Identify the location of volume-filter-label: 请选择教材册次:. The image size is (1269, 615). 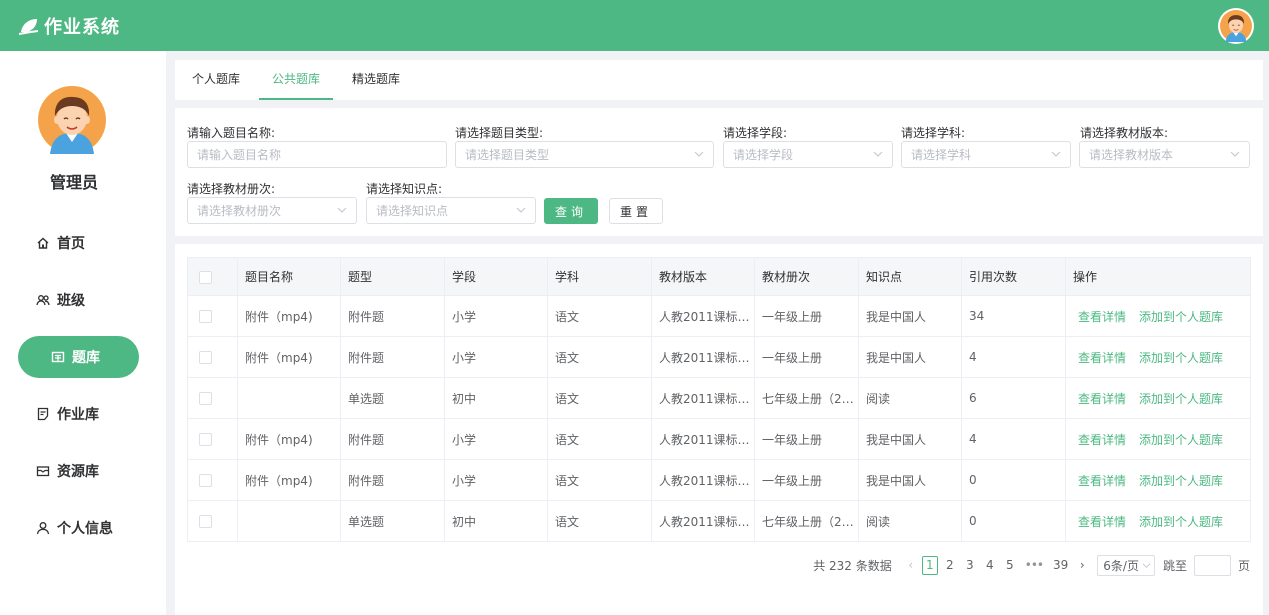
(231, 189).